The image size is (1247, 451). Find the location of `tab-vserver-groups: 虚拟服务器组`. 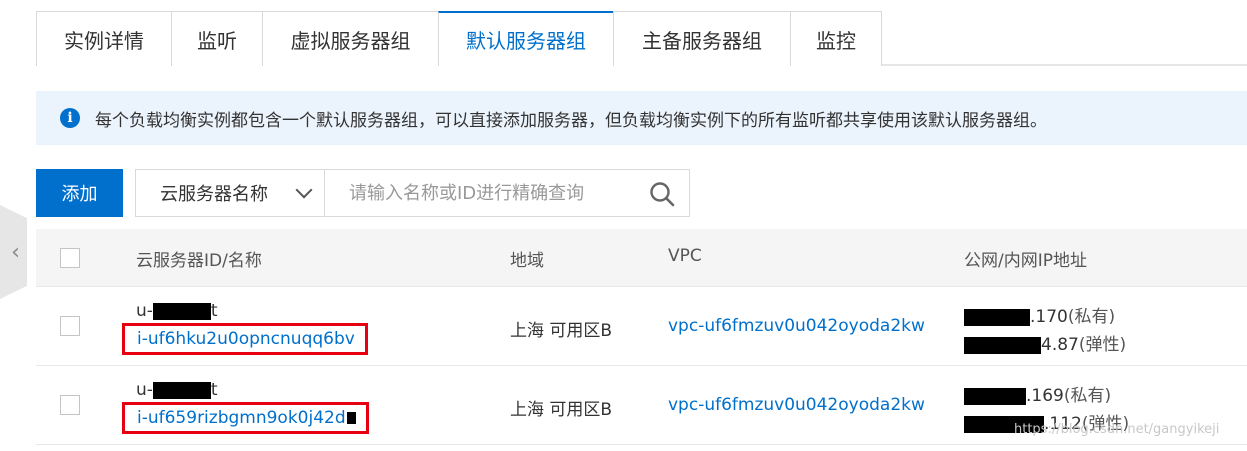

tab-vserver-groups: 虚拟服务器组 is located at coordinates (350, 38).